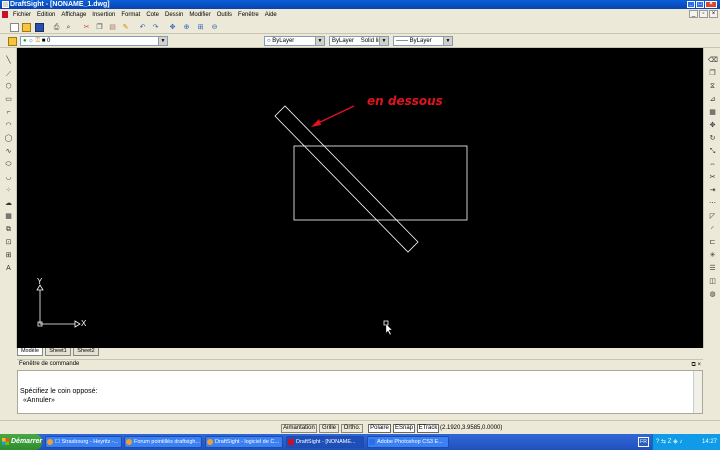 The width and height of the screenshot is (720, 450). What do you see at coordinates (712, 125) in the screenshot?
I see `move-icon: ✥` at bounding box center [712, 125].